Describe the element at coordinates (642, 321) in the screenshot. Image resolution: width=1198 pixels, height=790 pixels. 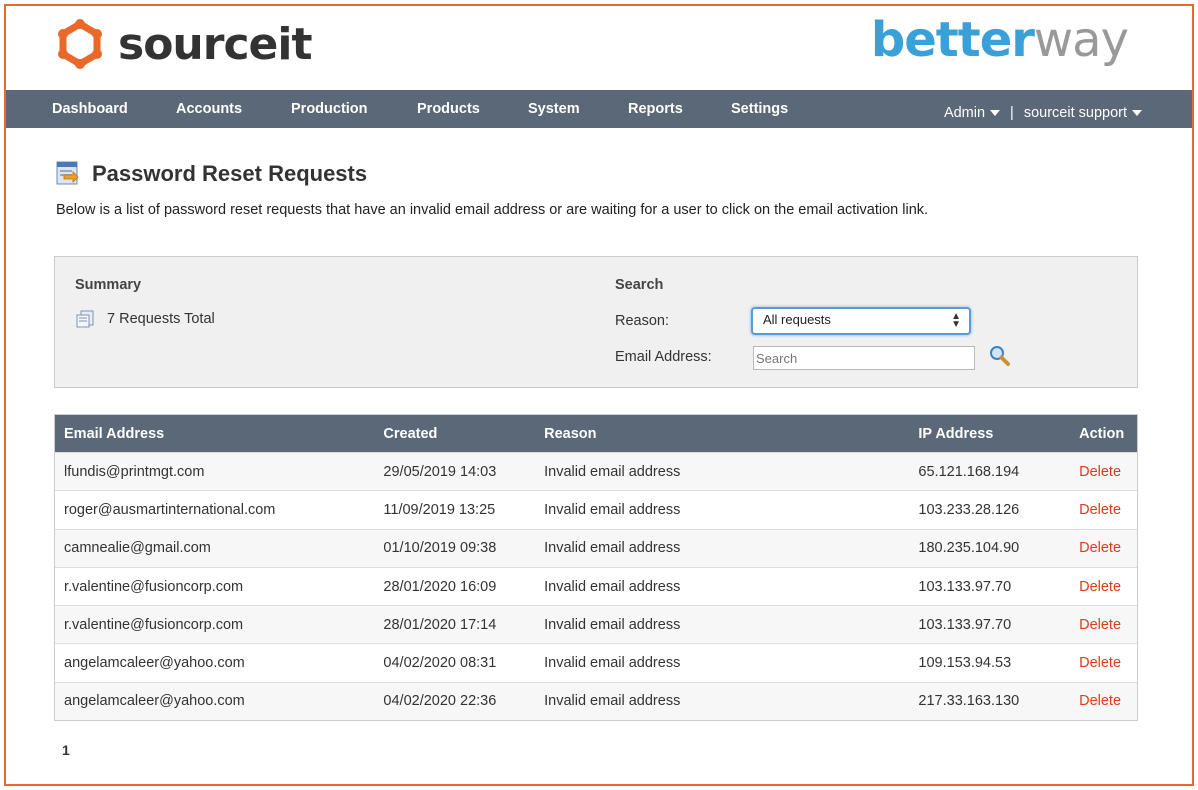
I see `reason-label: Reason:` at that location.